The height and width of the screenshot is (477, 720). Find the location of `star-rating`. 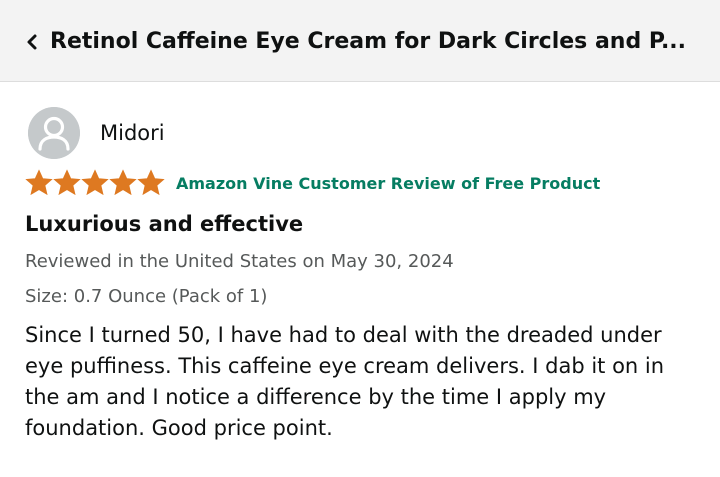

star-rating is located at coordinates (95, 184).